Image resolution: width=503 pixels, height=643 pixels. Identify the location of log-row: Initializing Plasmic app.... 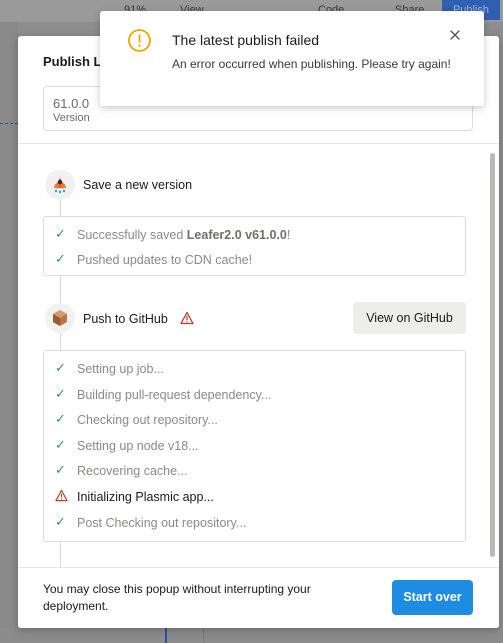
(254, 497).